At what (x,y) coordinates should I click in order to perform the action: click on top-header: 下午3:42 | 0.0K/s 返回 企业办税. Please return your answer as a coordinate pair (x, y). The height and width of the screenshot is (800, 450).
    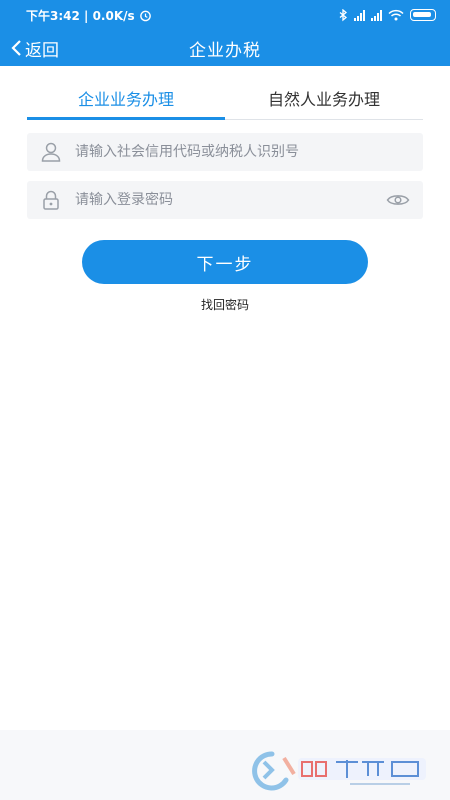
    Looking at the image, I should click on (225, 33).